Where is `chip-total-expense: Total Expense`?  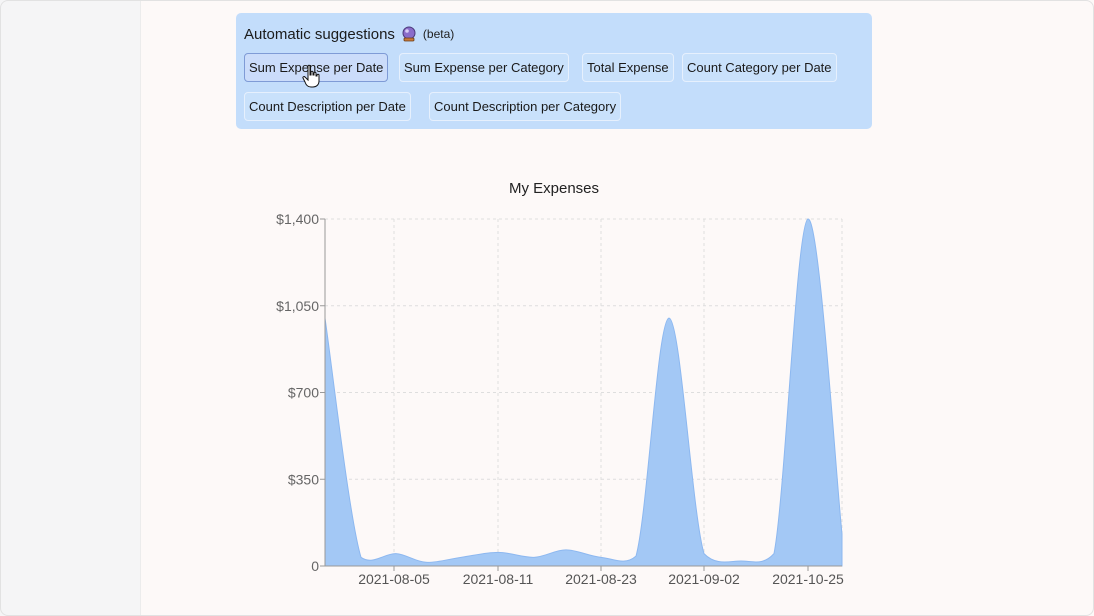
chip-total-expense: Total Expense is located at coordinates (628, 67).